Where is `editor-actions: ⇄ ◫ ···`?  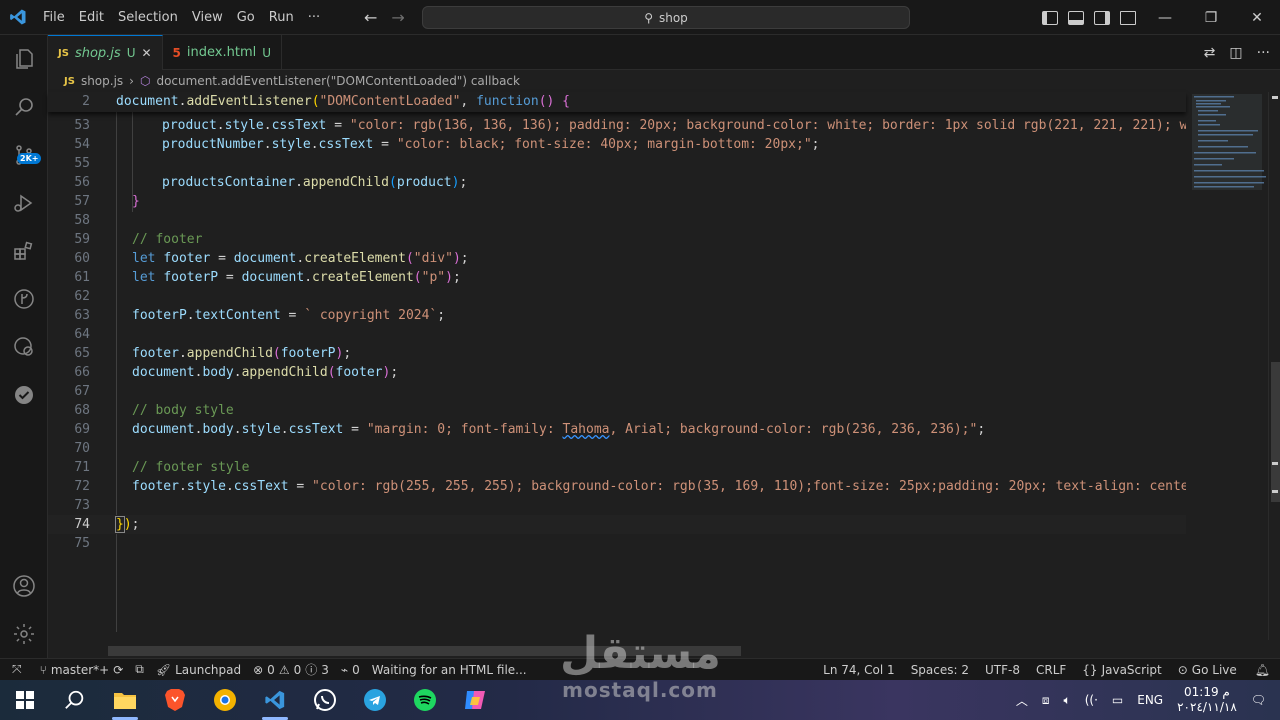
editor-actions: ⇄ ◫ ··· is located at coordinates (1237, 52).